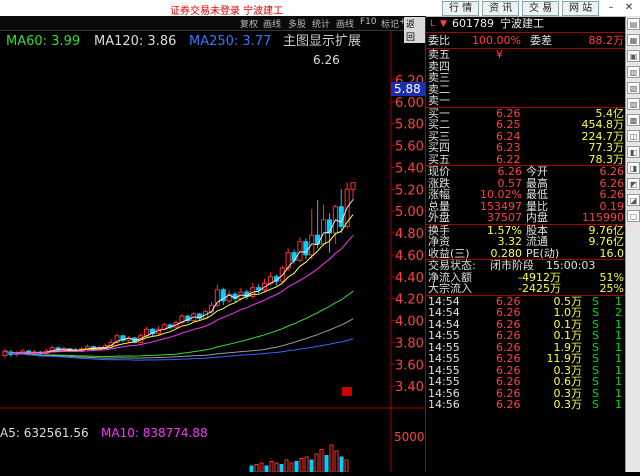 The width and height of the screenshot is (640, 476). What do you see at coordinates (409, 437) in the screenshot?
I see `volume-axis-label: 5000` at bounding box center [409, 437].